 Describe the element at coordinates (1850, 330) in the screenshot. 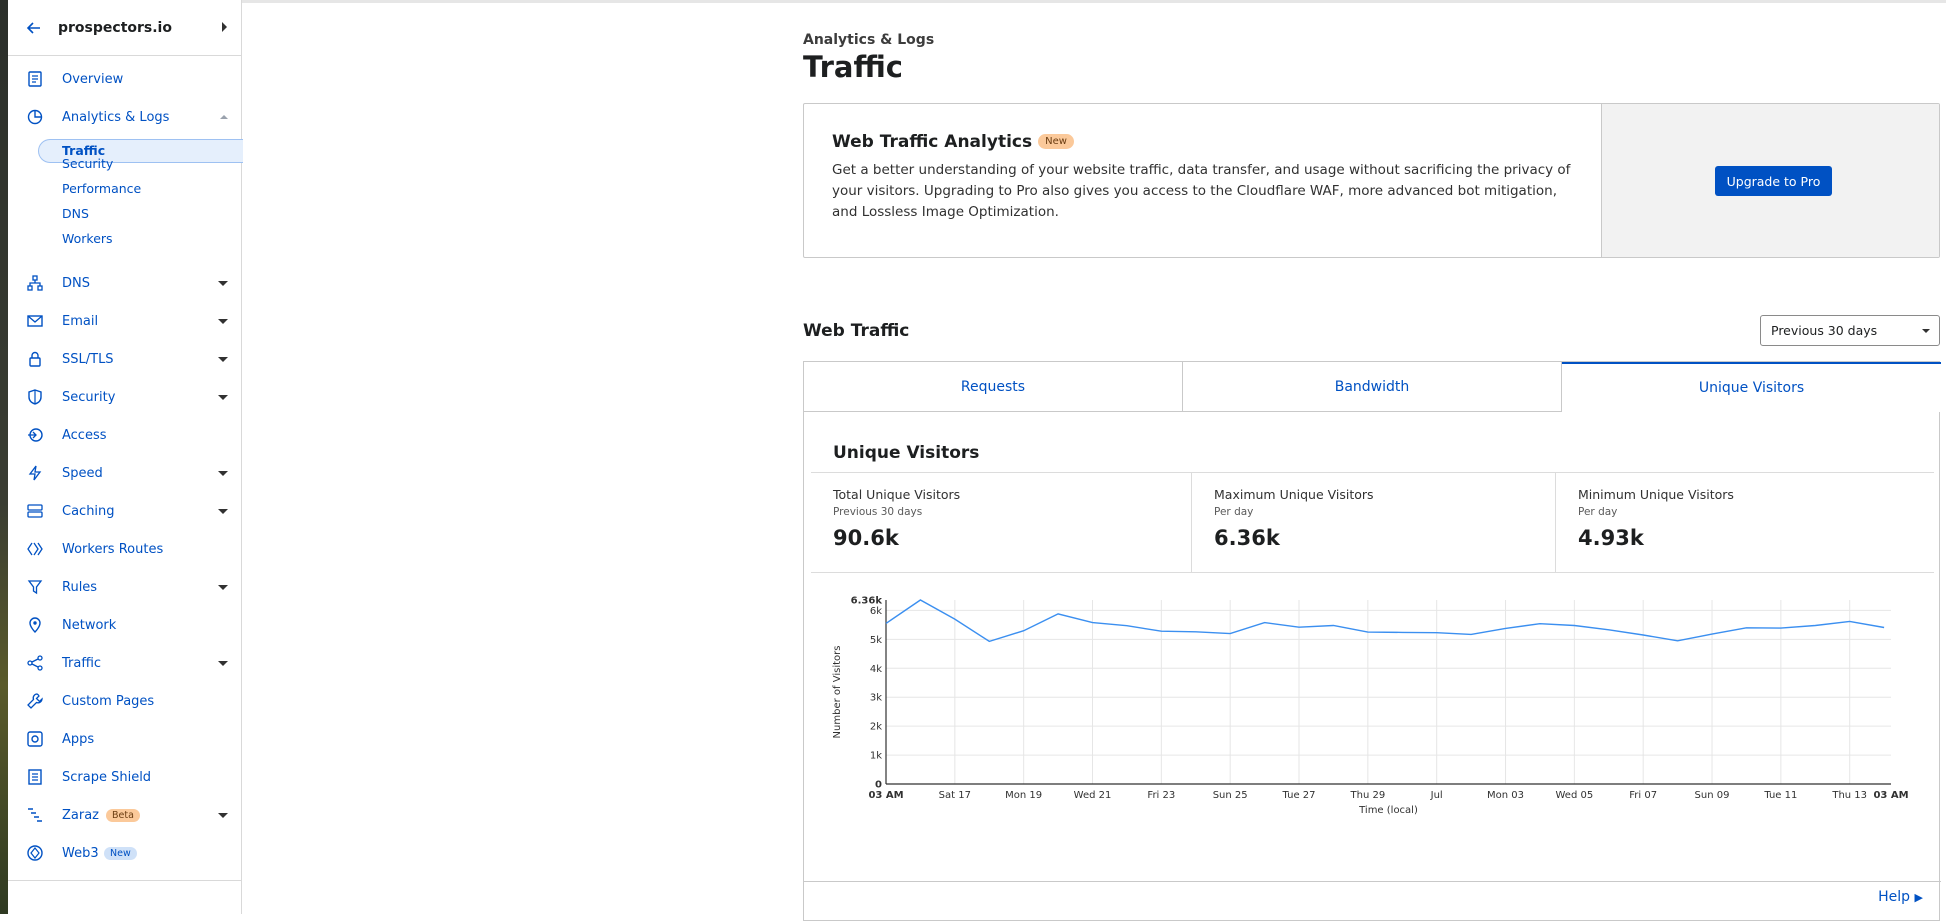

I see `time-range-select: Previous 30 days` at that location.